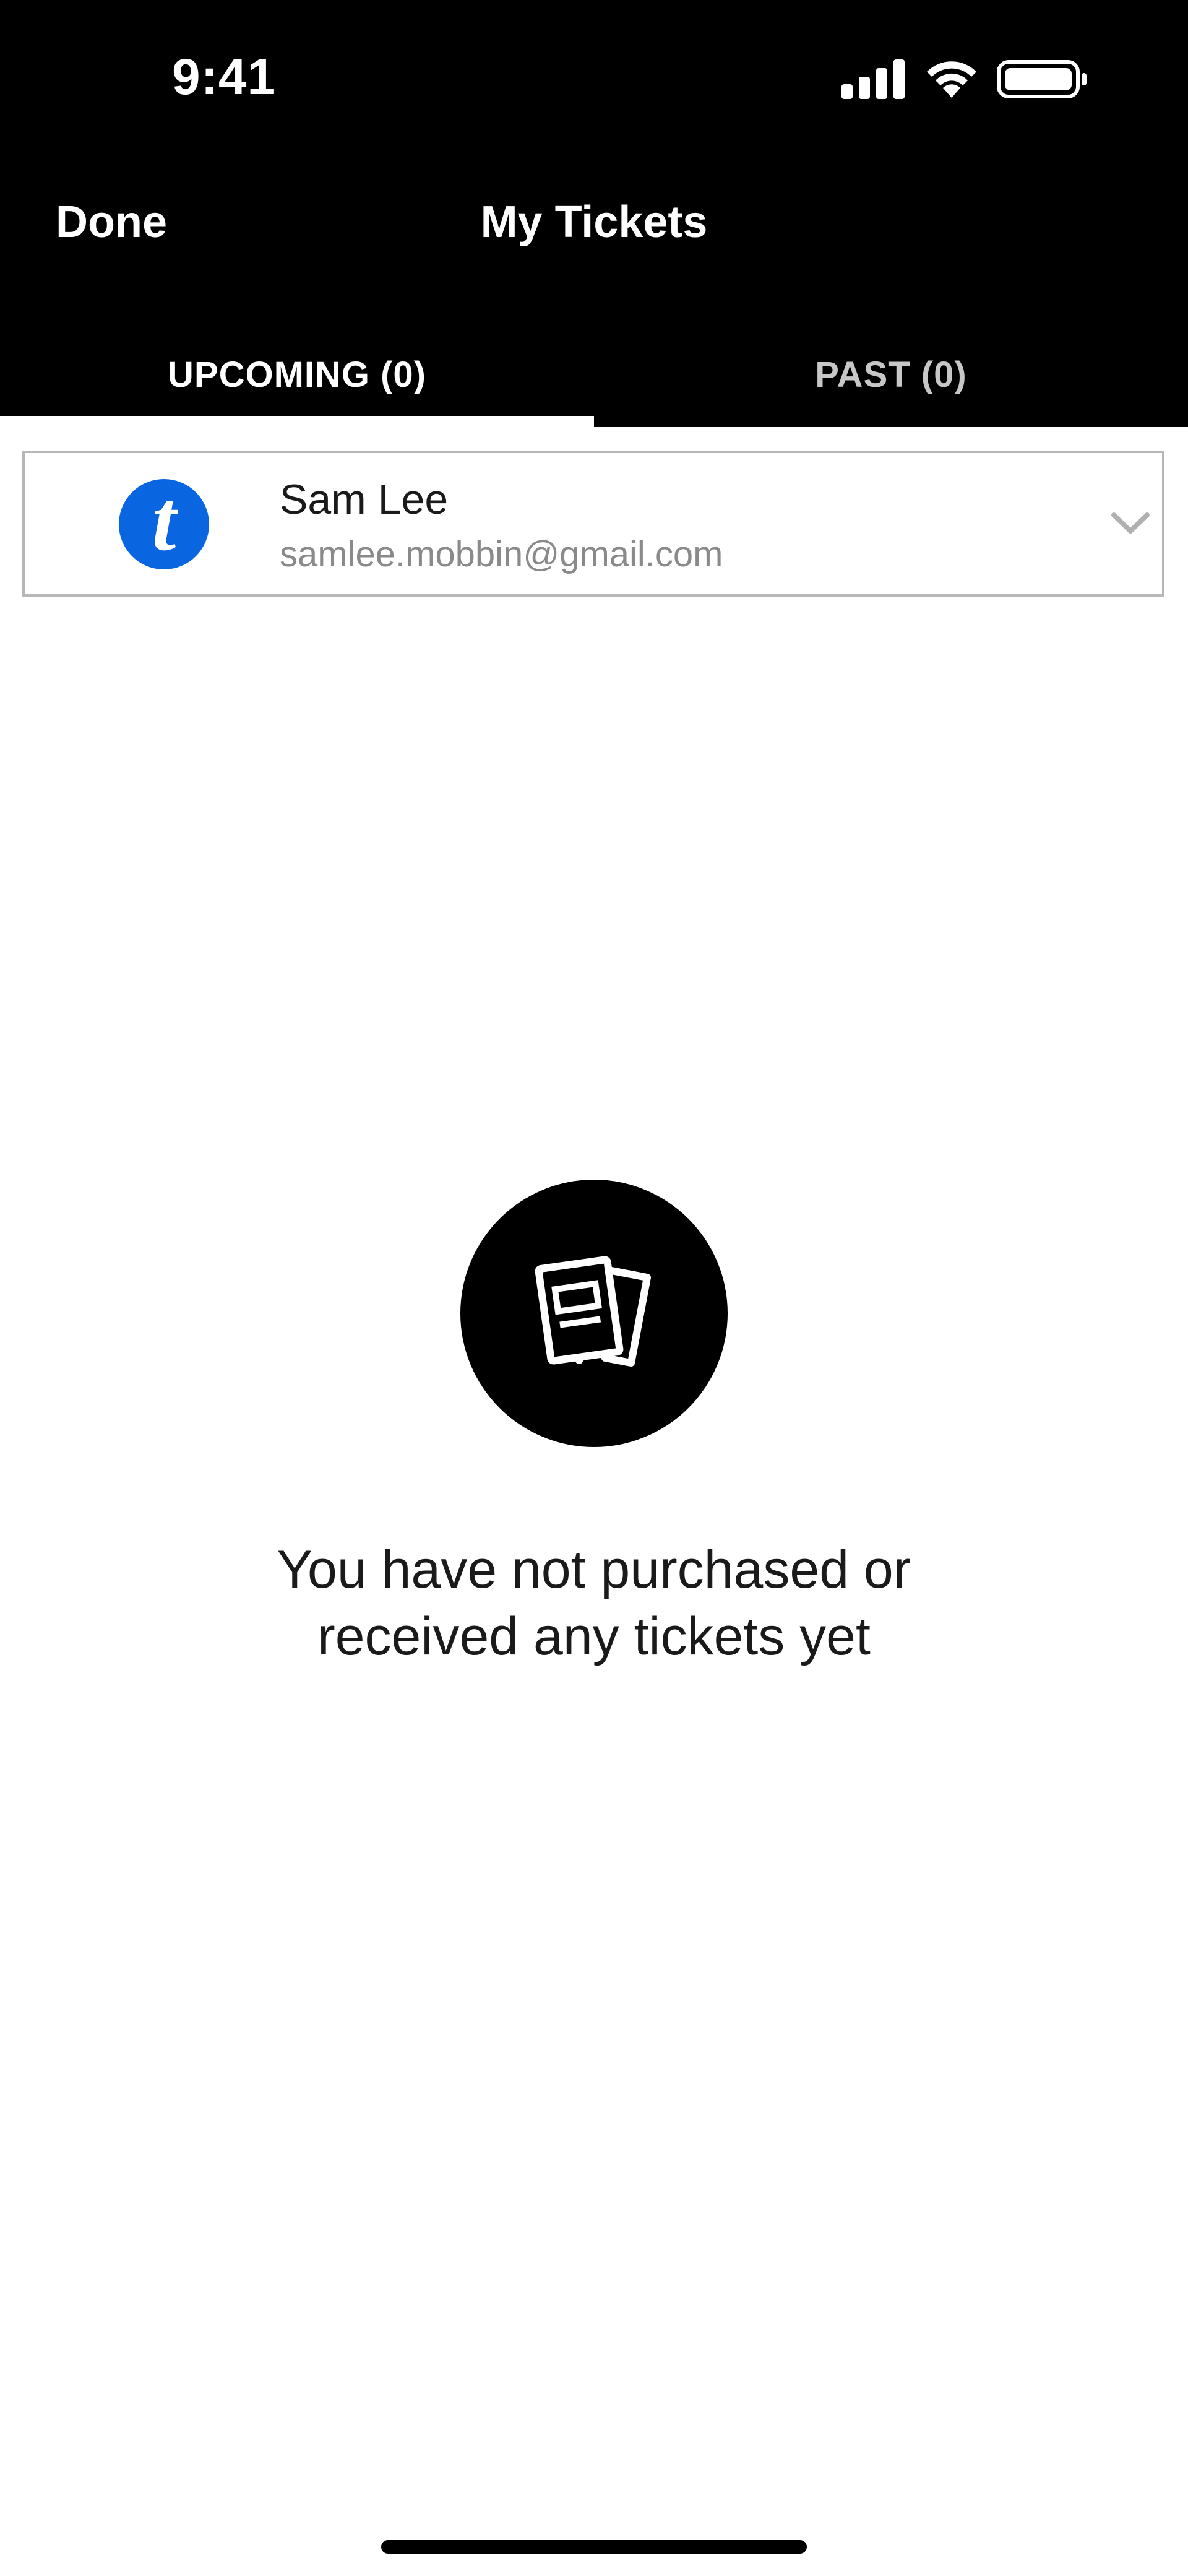 The image size is (1188, 2576). What do you see at coordinates (1042, 79) in the screenshot?
I see `battery-icon` at bounding box center [1042, 79].